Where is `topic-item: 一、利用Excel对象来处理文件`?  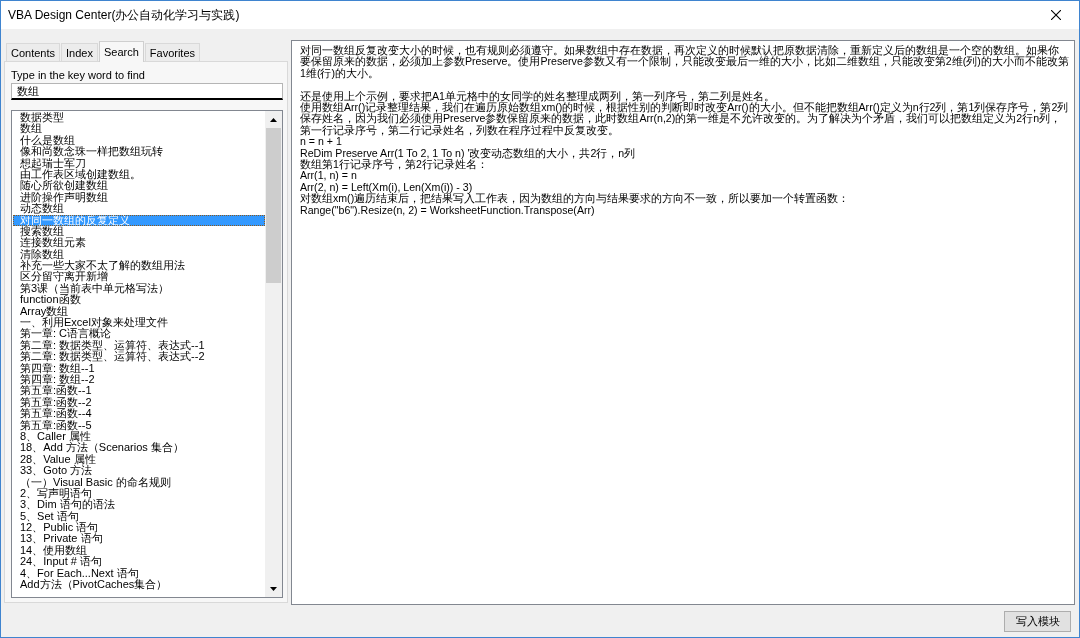
topic-item: 一、利用Excel对象来处理文件 is located at coordinates (139, 323).